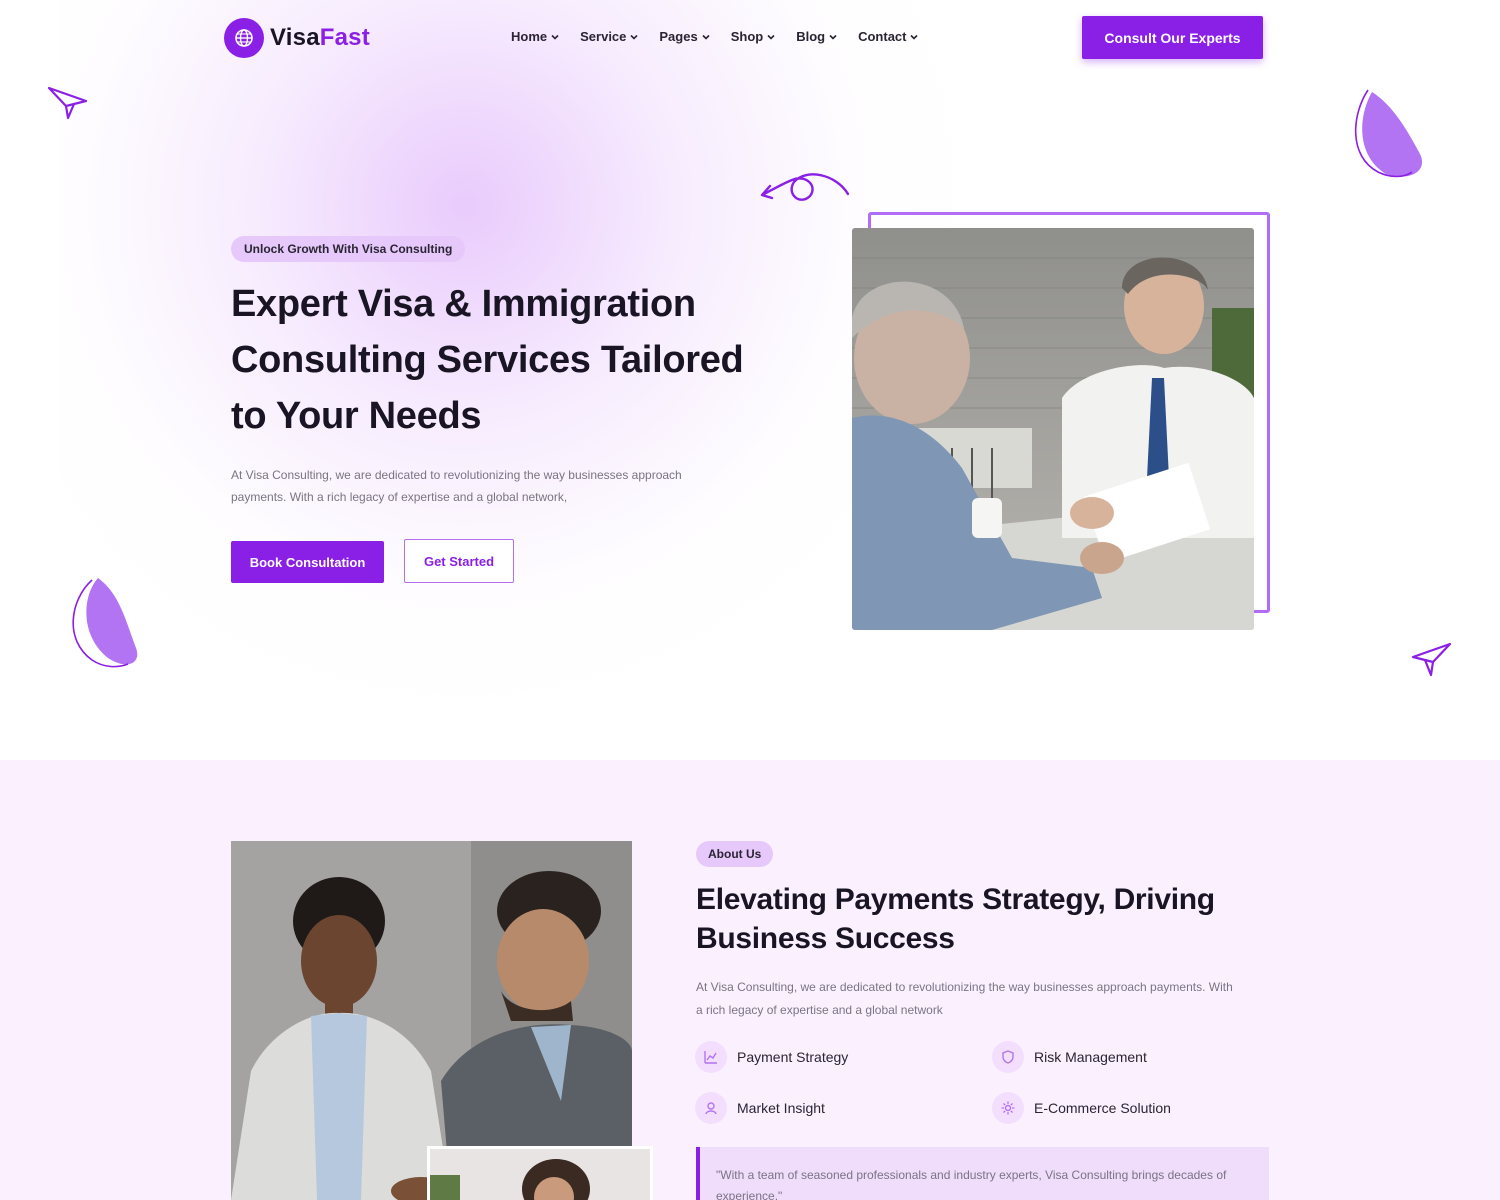 Image resolution: width=1500 pixels, height=1200 pixels. I want to click on feature-ecommerce-solution: E-Commerce Solution, so click(1081, 1108).